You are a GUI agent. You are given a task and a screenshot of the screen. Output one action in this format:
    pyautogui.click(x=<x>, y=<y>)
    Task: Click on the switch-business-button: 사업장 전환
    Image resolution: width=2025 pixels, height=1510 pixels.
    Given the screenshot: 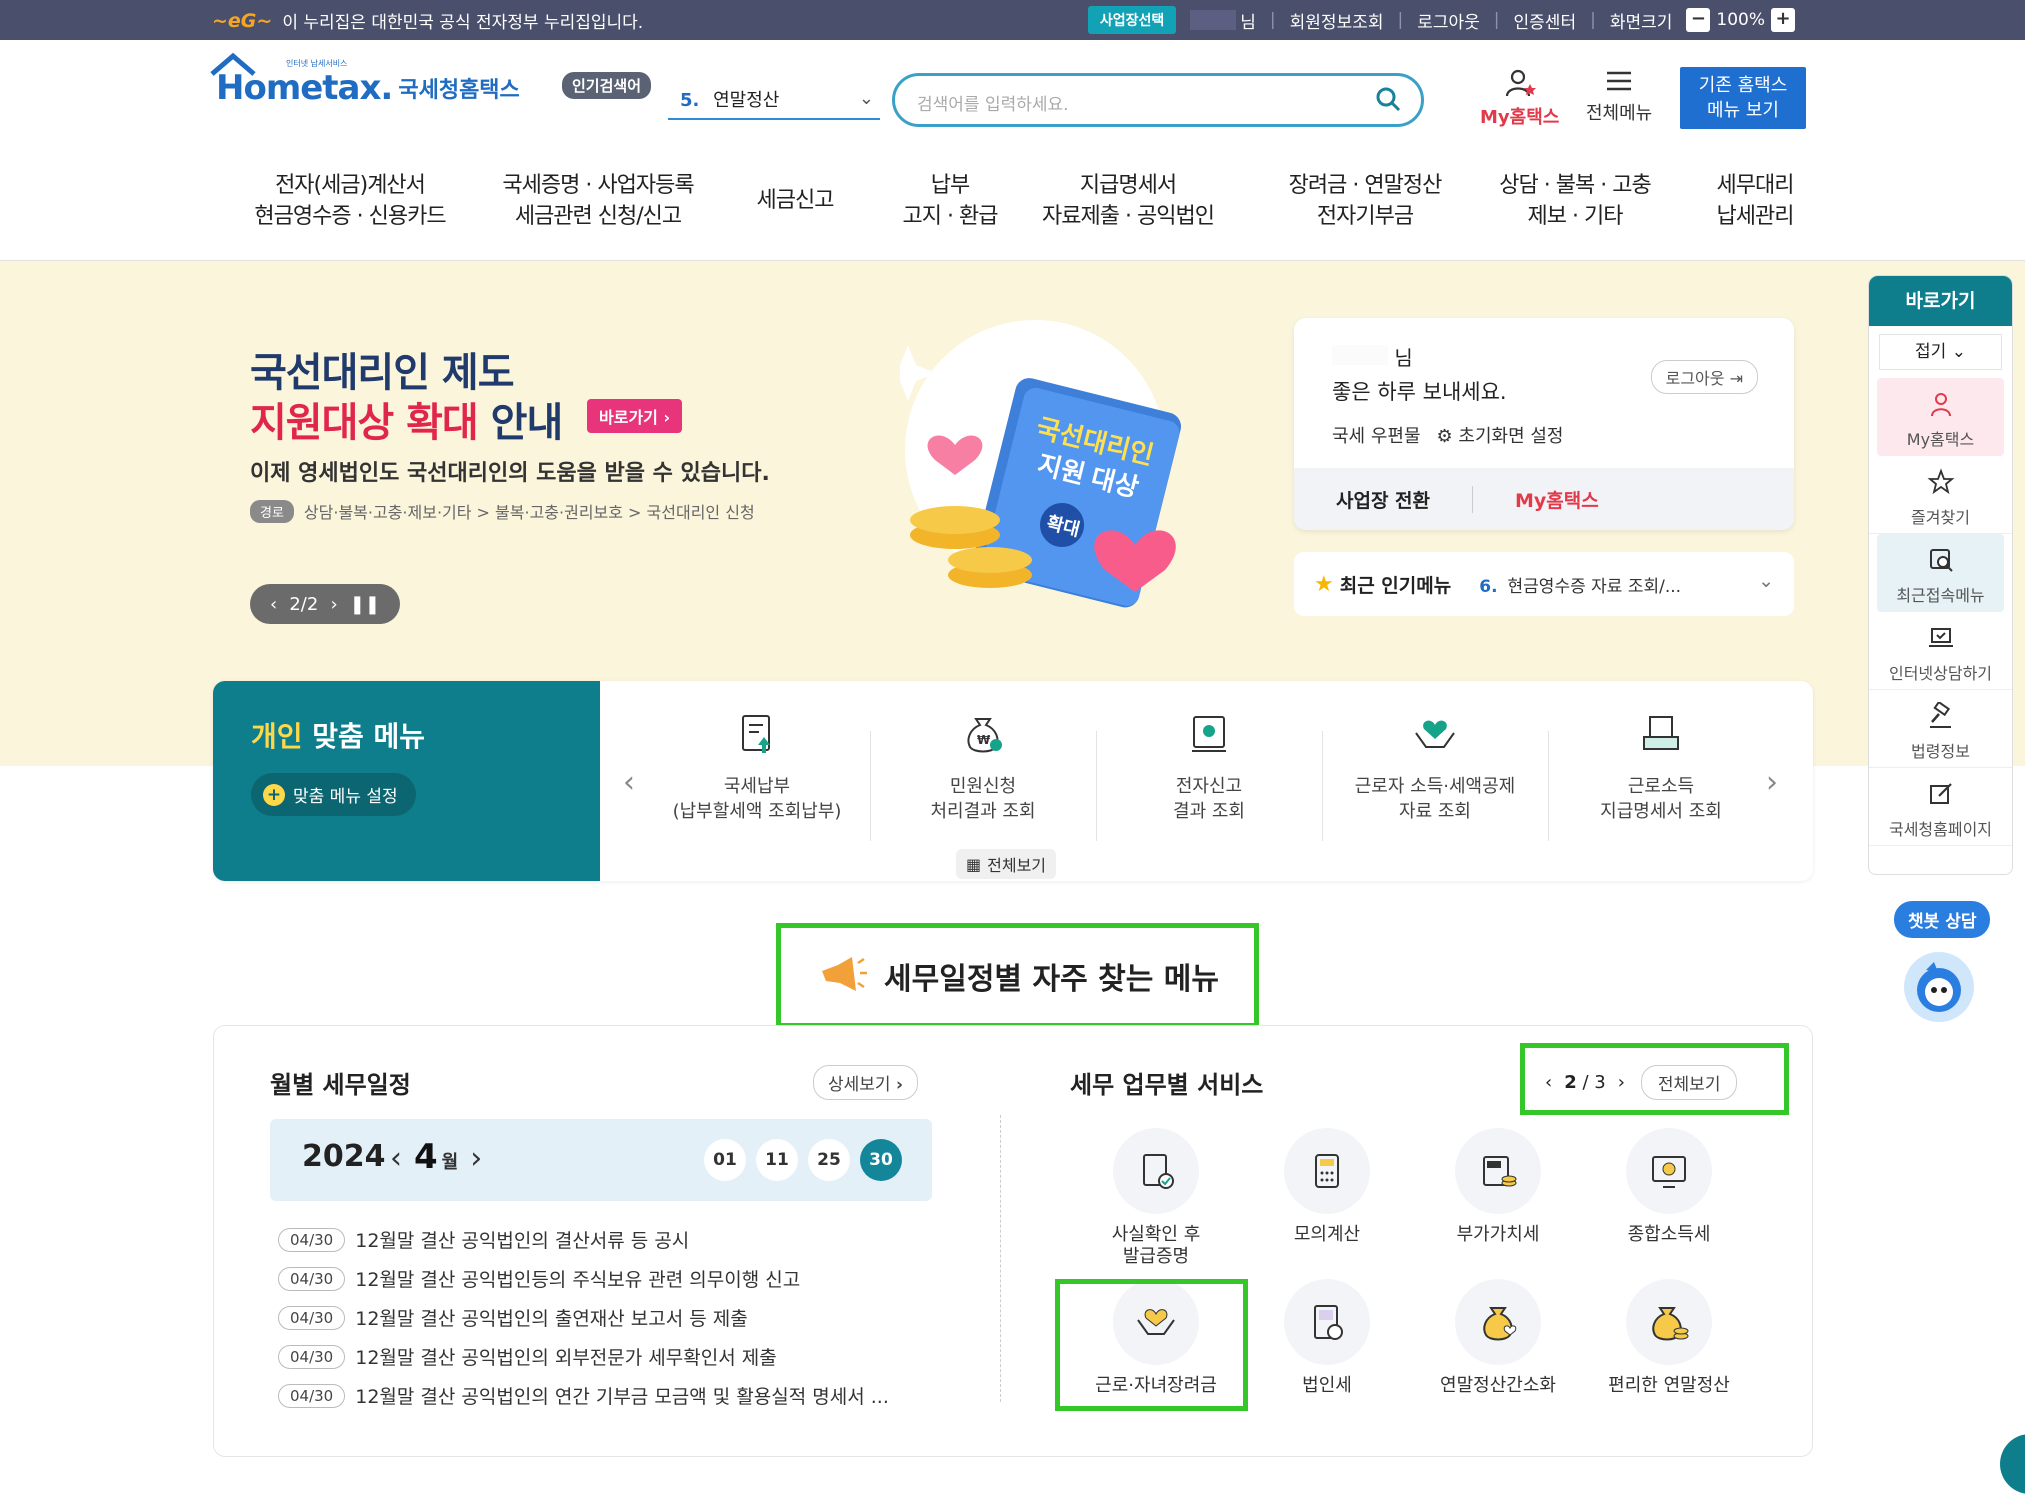 What is the action you would take?
    pyautogui.click(x=1383, y=499)
    